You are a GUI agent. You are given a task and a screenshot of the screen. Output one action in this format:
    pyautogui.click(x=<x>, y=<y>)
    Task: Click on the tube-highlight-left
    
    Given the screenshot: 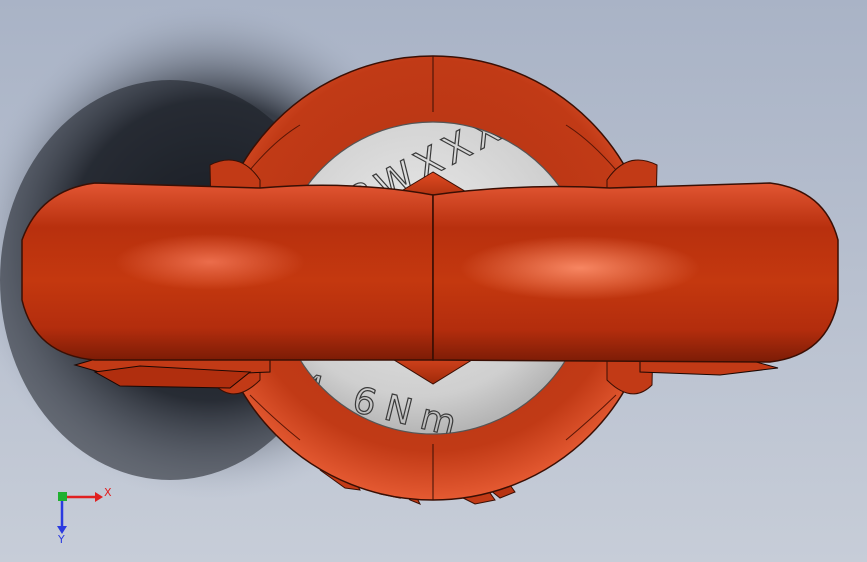 What is the action you would take?
    pyautogui.click(x=210, y=262)
    